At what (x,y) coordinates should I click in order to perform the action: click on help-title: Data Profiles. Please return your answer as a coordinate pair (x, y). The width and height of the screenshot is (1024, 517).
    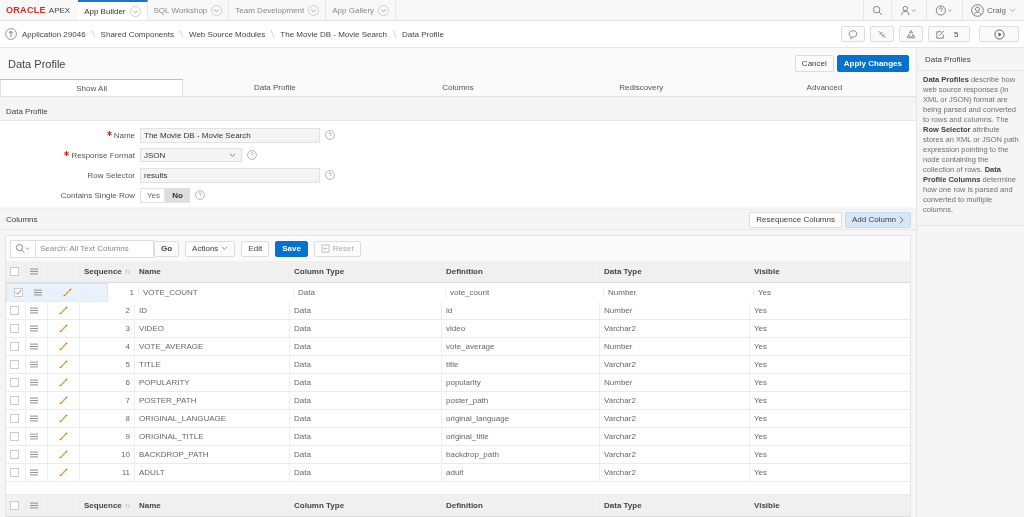
    Looking at the image, I should click on (948, 59).